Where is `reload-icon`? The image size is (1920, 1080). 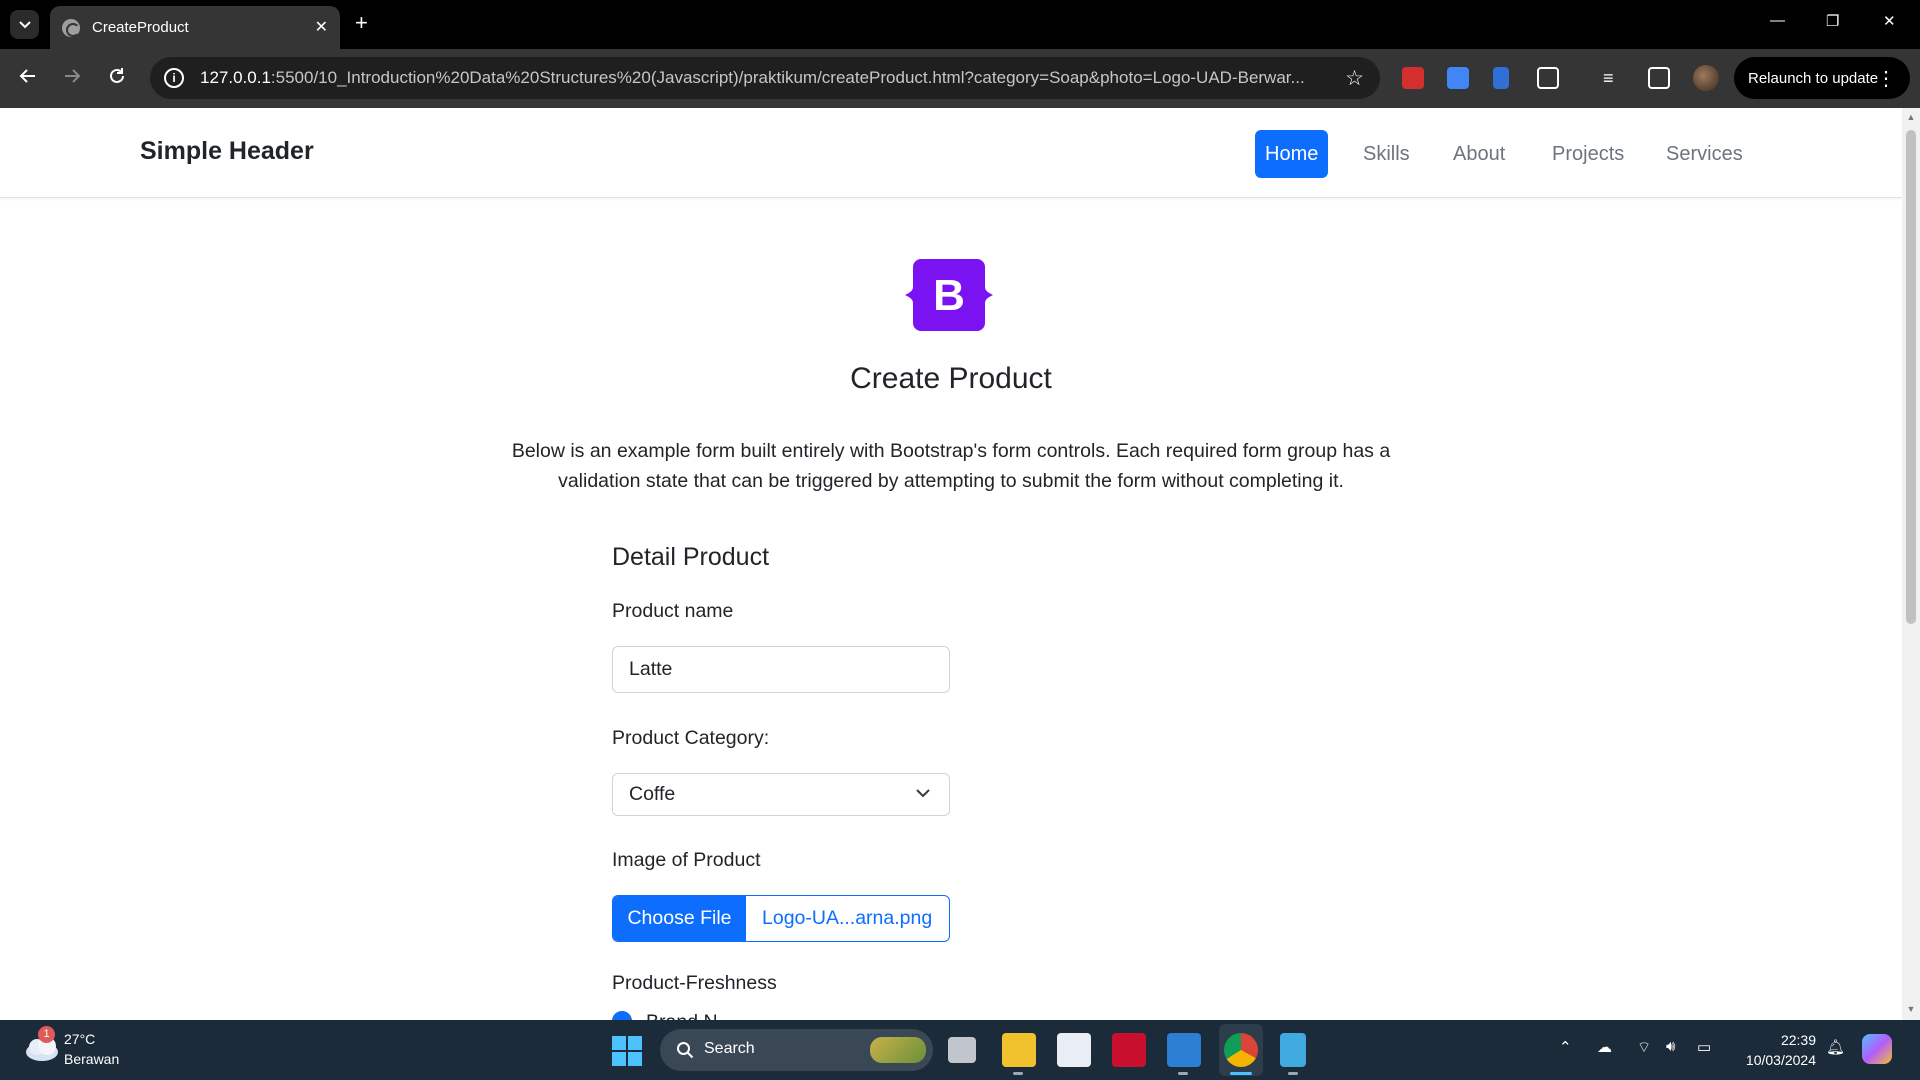
reload-icon is located at coordinates (117, 75).